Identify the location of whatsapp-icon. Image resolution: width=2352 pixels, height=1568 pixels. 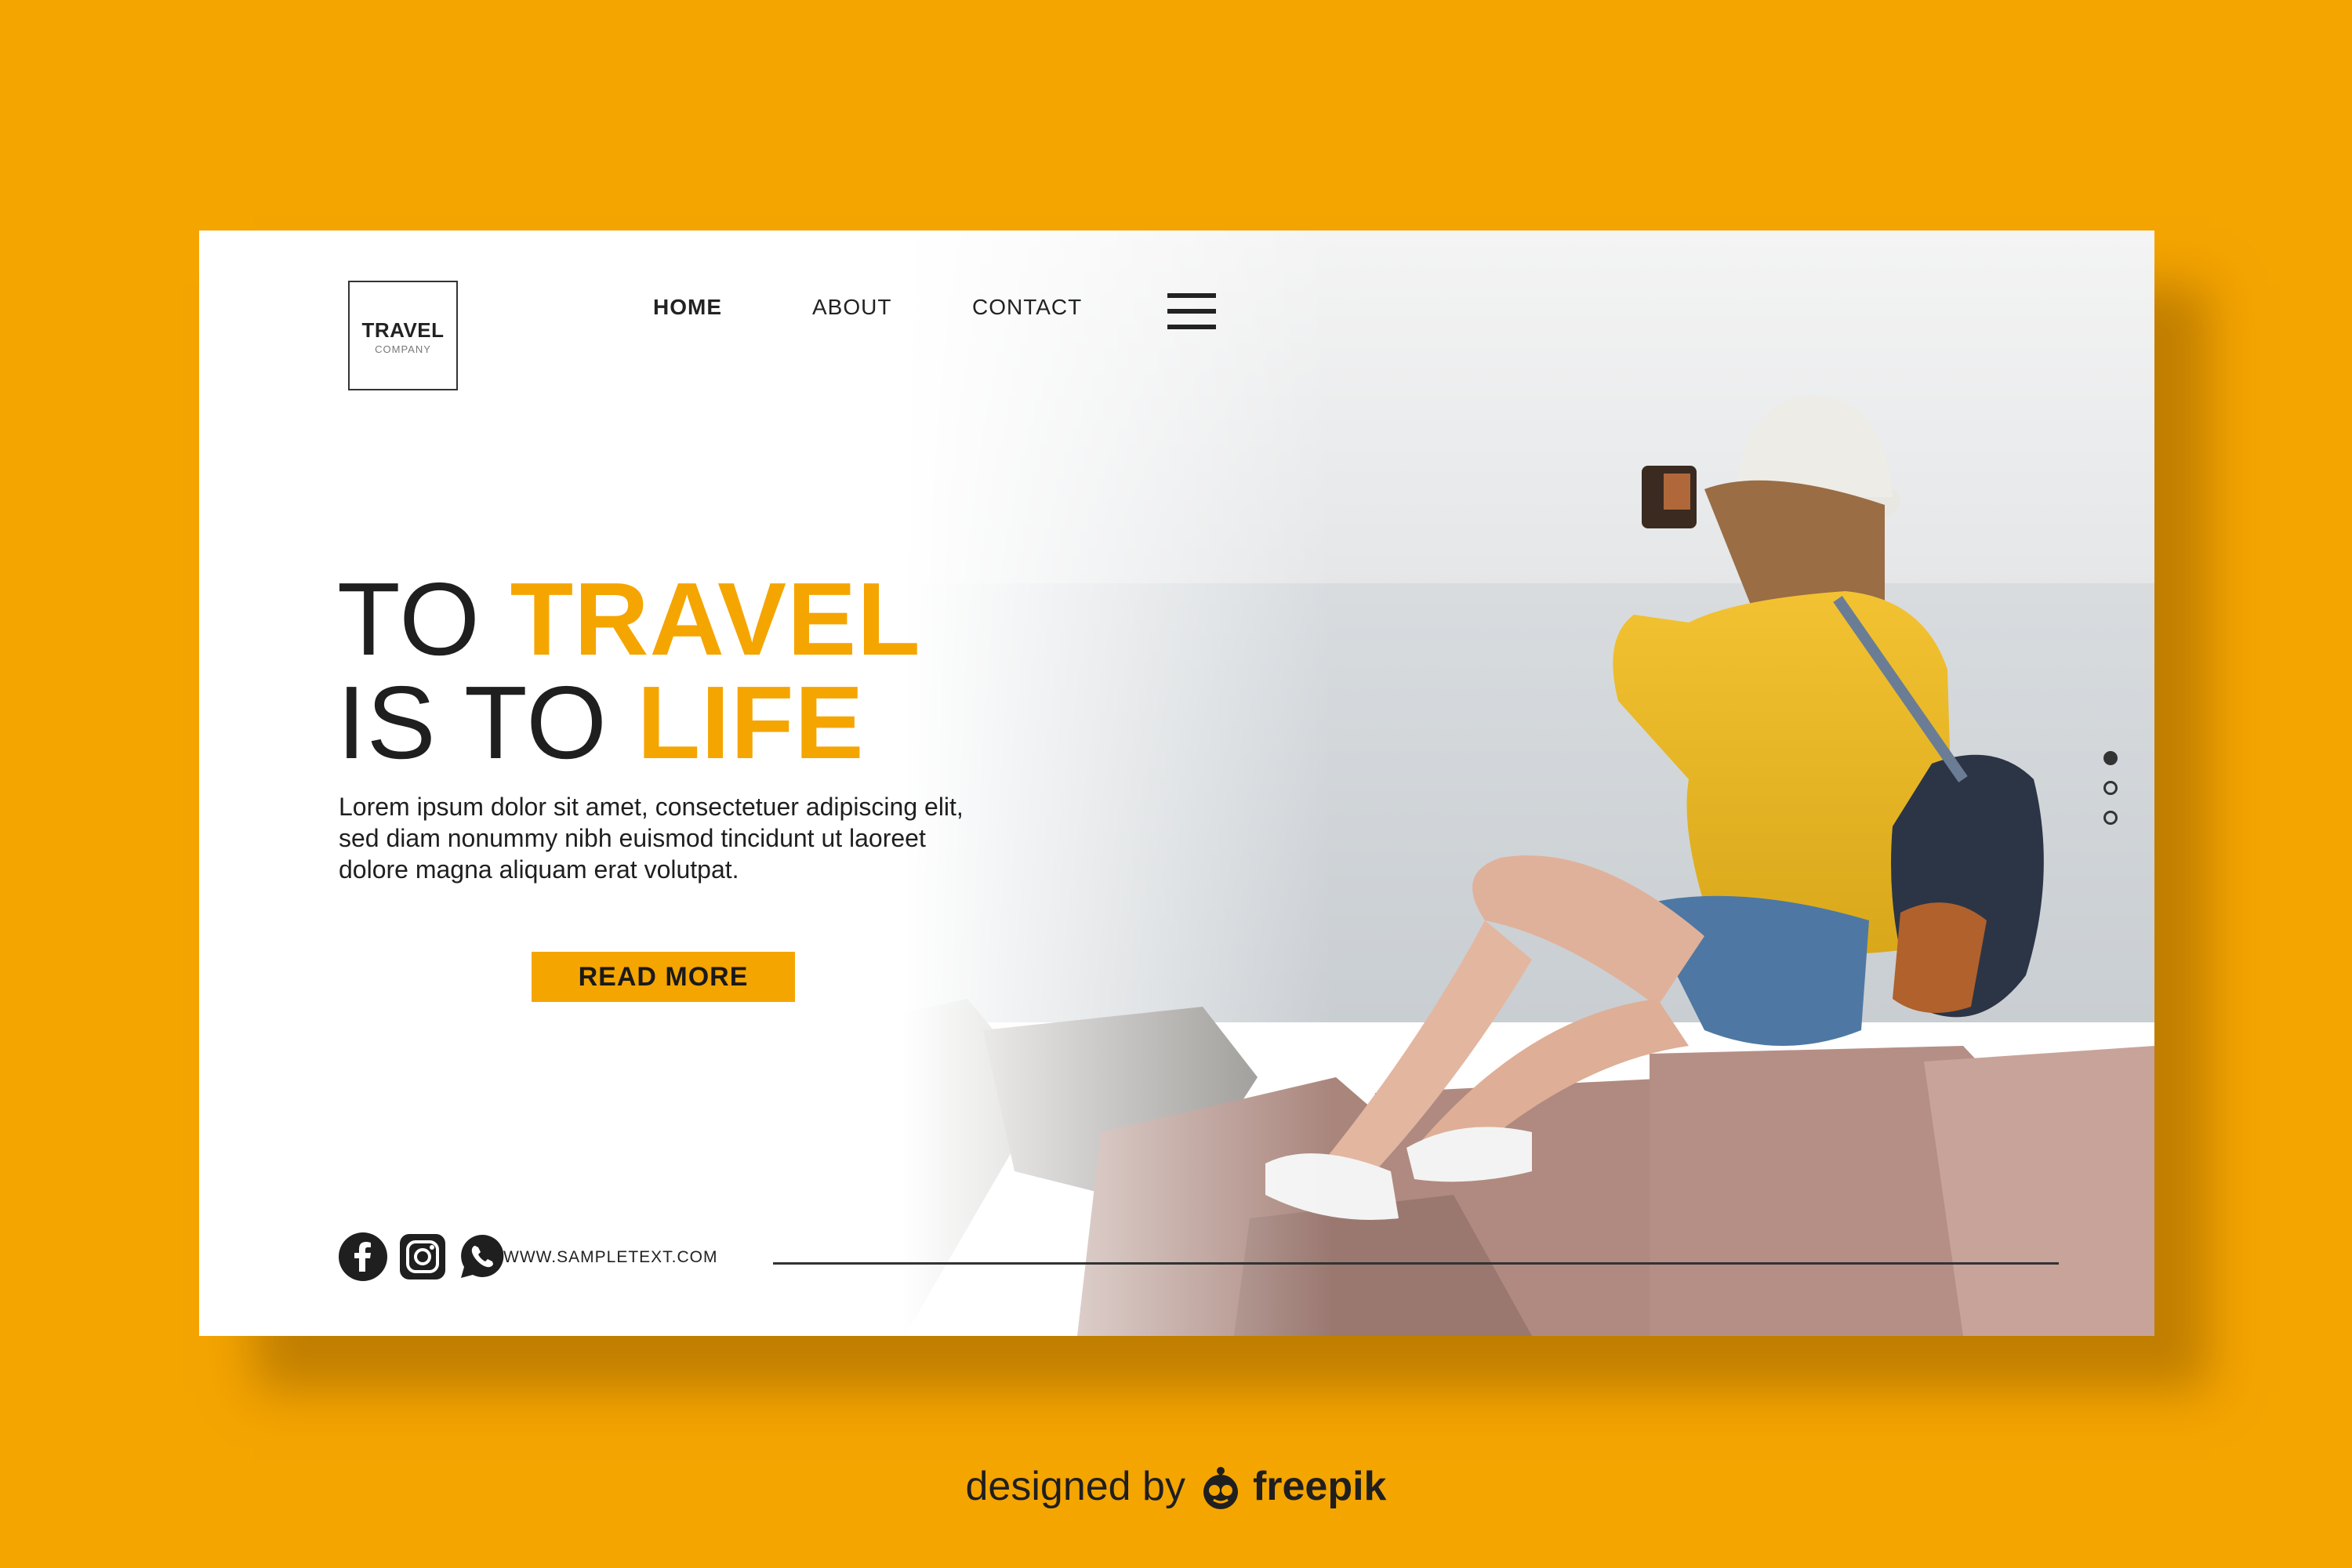
(482, 1256).